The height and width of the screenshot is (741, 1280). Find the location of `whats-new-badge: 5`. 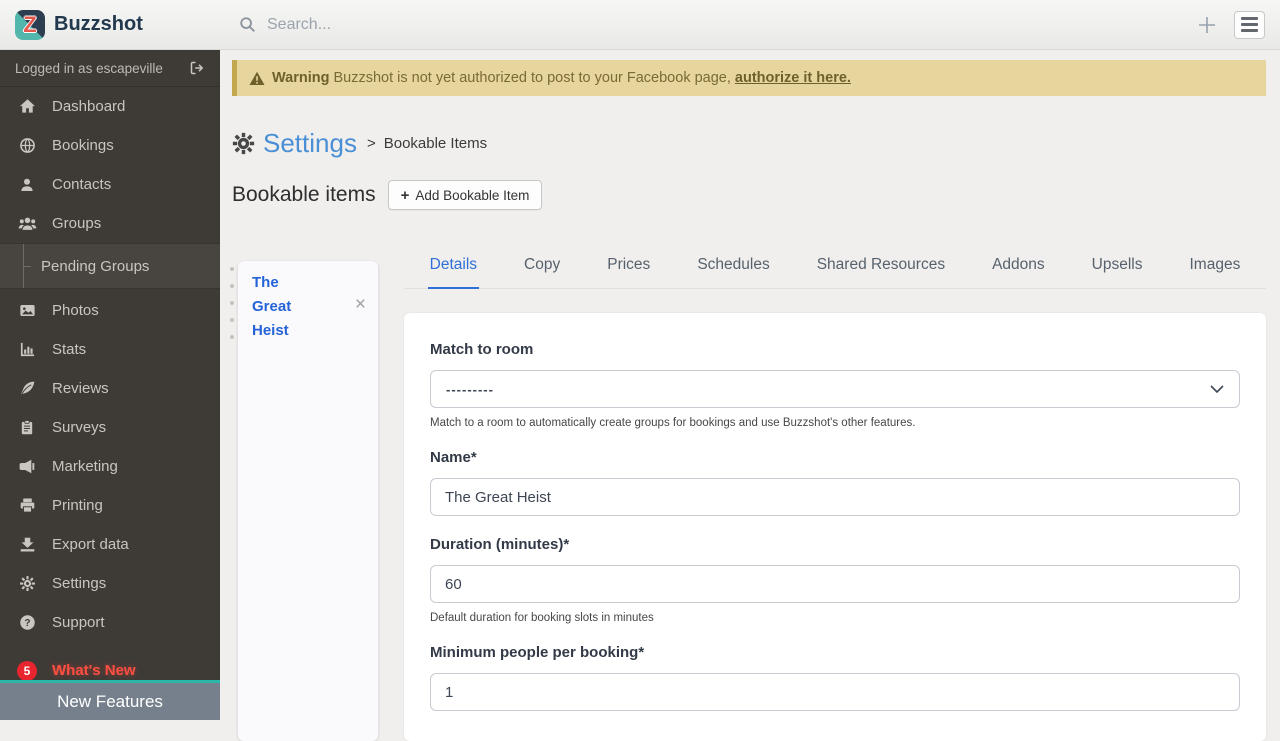

whats-new-badge: 5 is located at coordinates (27, 670).